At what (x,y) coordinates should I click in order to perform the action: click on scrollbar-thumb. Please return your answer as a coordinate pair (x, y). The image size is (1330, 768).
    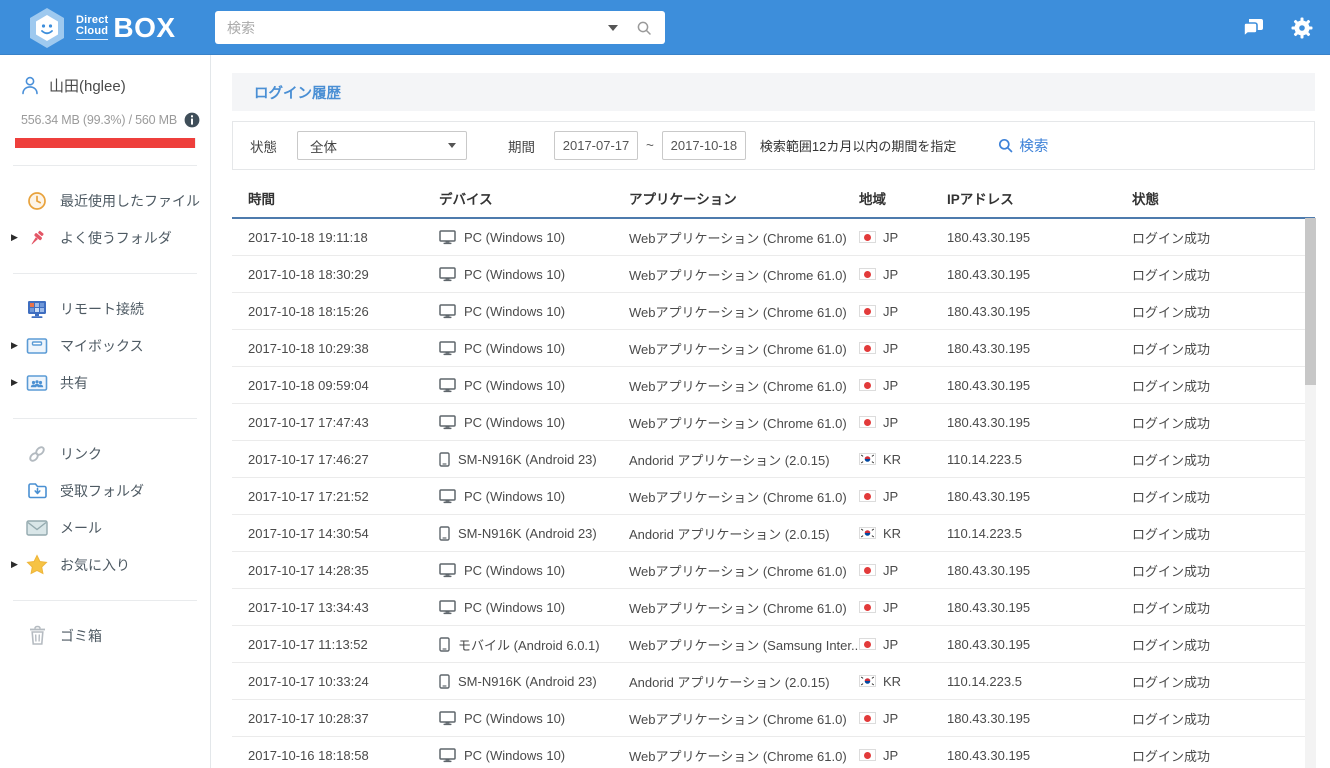
    Looking at the image, I should click on (1310, 301).